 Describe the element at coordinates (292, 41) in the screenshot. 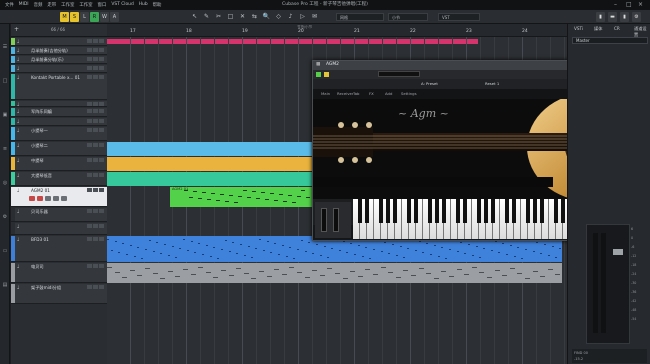

I see `loop-locator` at that location.